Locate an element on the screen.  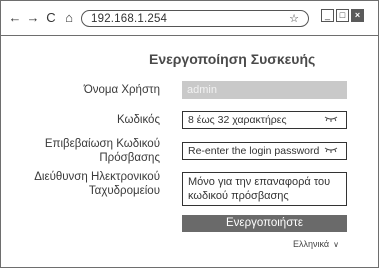
page-title: Ενεργοποίηση Συσκευής is located at coordinates (232, 59).